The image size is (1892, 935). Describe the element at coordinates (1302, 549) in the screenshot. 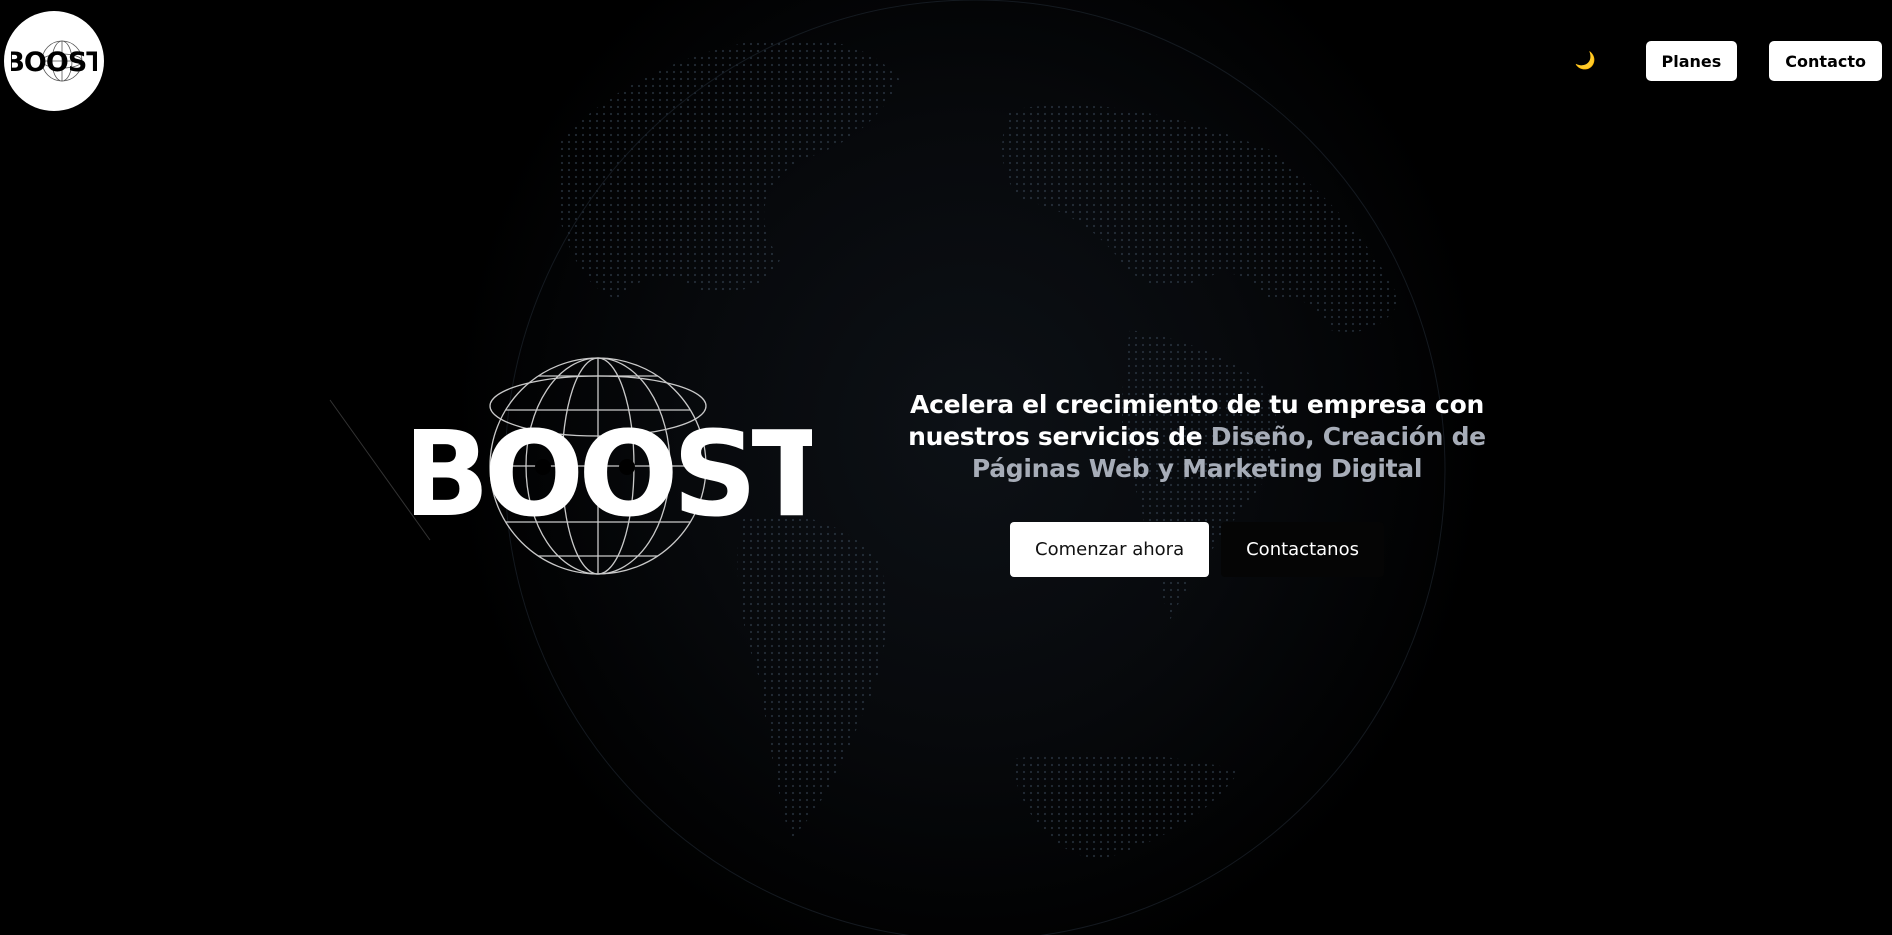

I see `contactanos-button: Contactanos` at that location.